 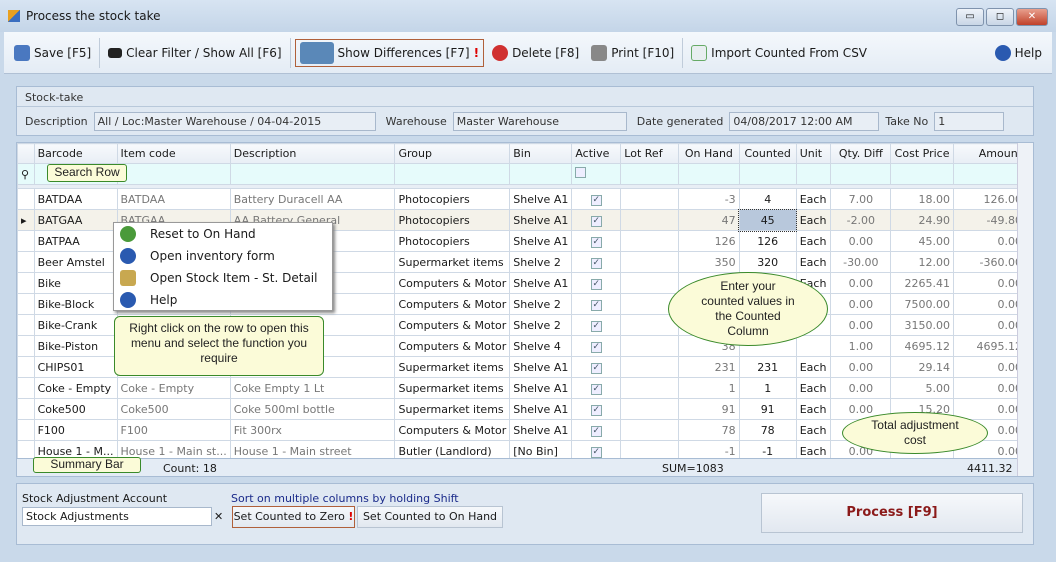 What do you see at coordinates (1032, 17) in the screenshot?
I see `close-button: ✕` at bounding box center [1032, 17].